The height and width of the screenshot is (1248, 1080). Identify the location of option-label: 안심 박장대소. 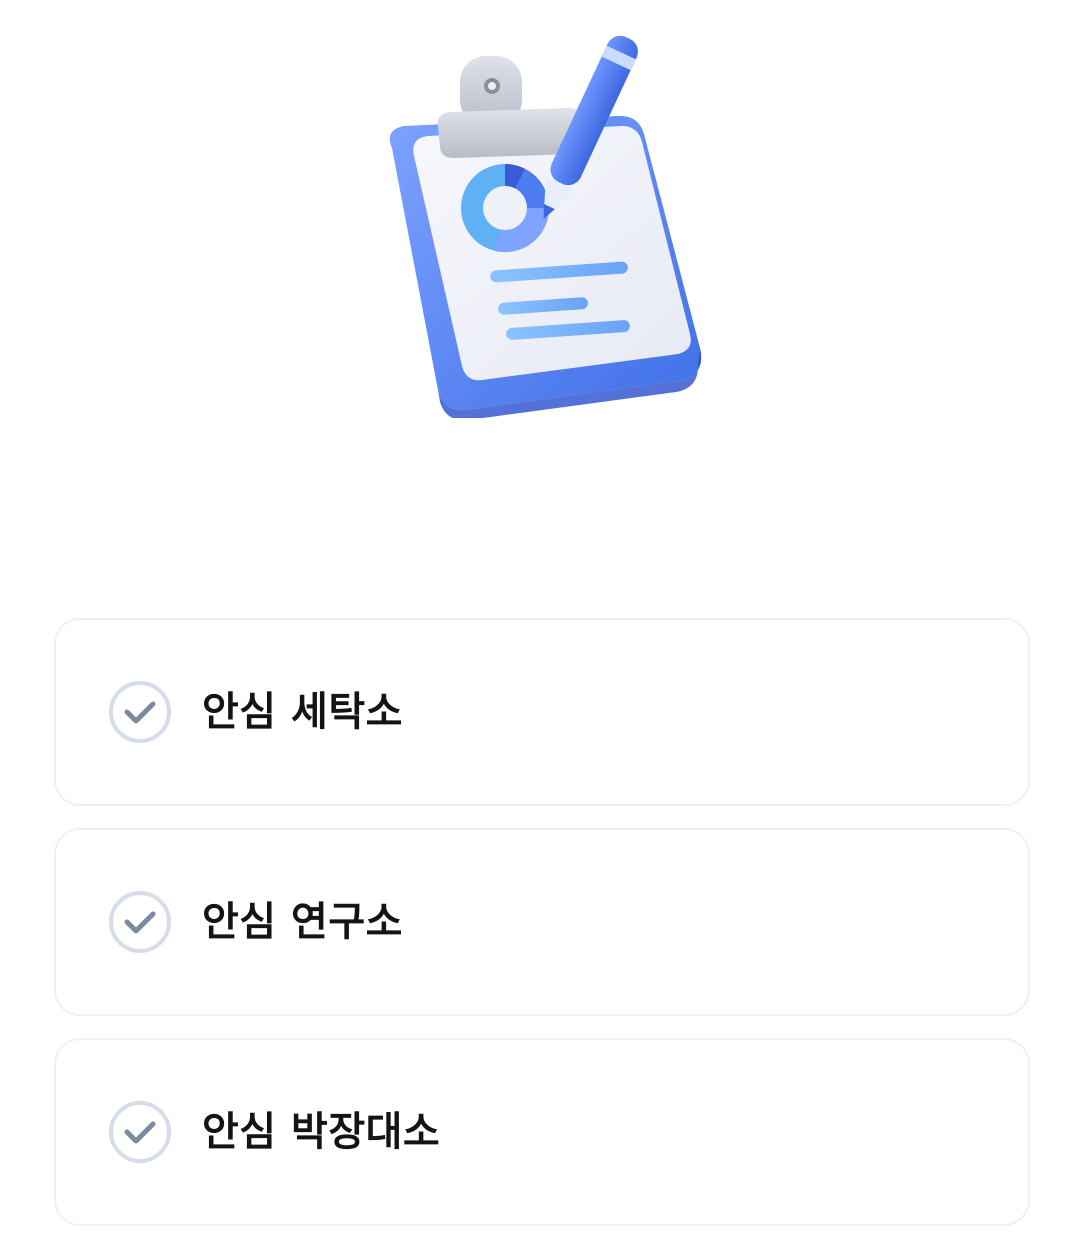
(321, 1132).